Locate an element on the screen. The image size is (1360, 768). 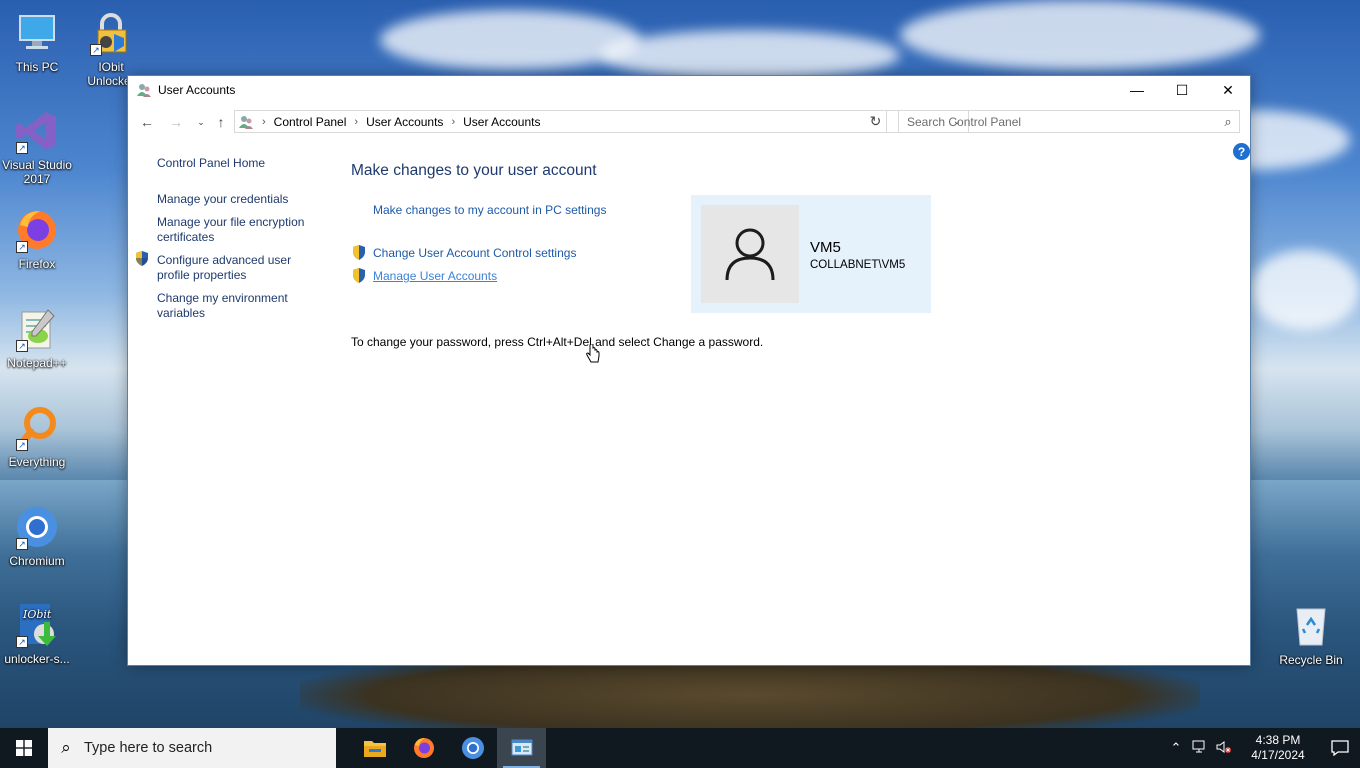
search-input is located at coordinates (1058, 121).